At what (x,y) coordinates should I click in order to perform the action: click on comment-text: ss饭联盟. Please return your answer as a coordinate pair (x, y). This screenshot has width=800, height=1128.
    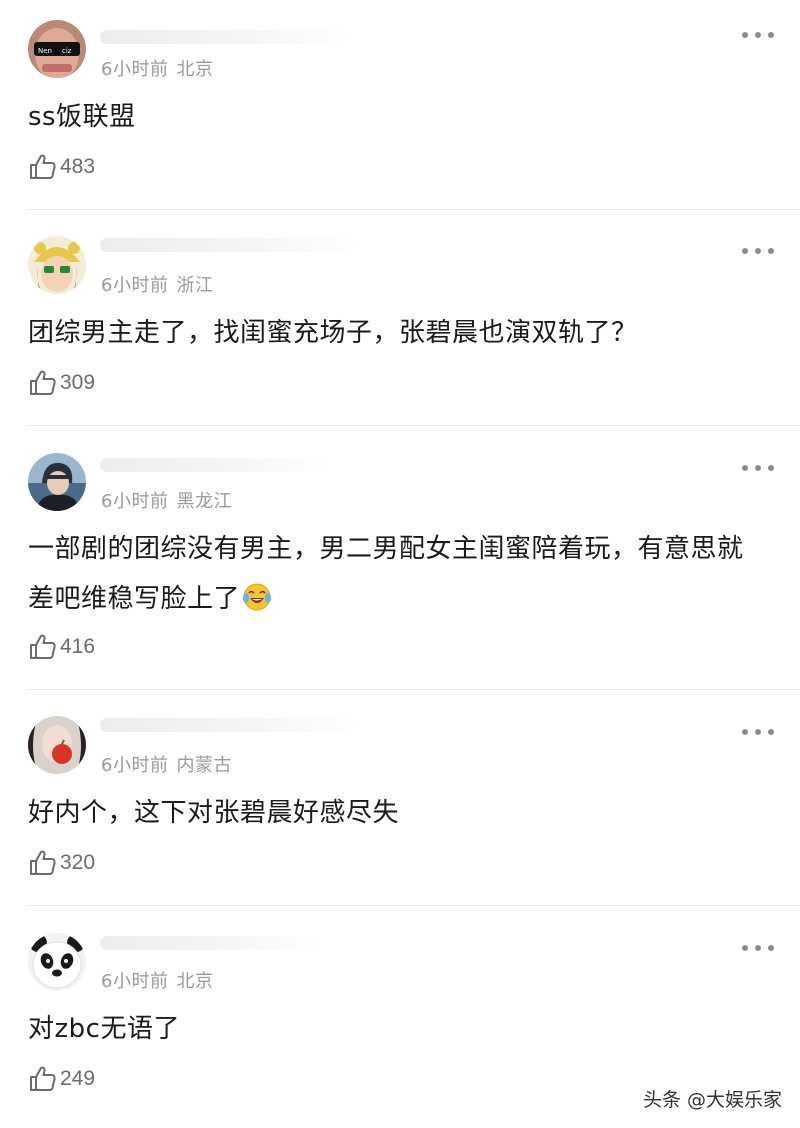
    Looking at the image, I should click on (82, 117).